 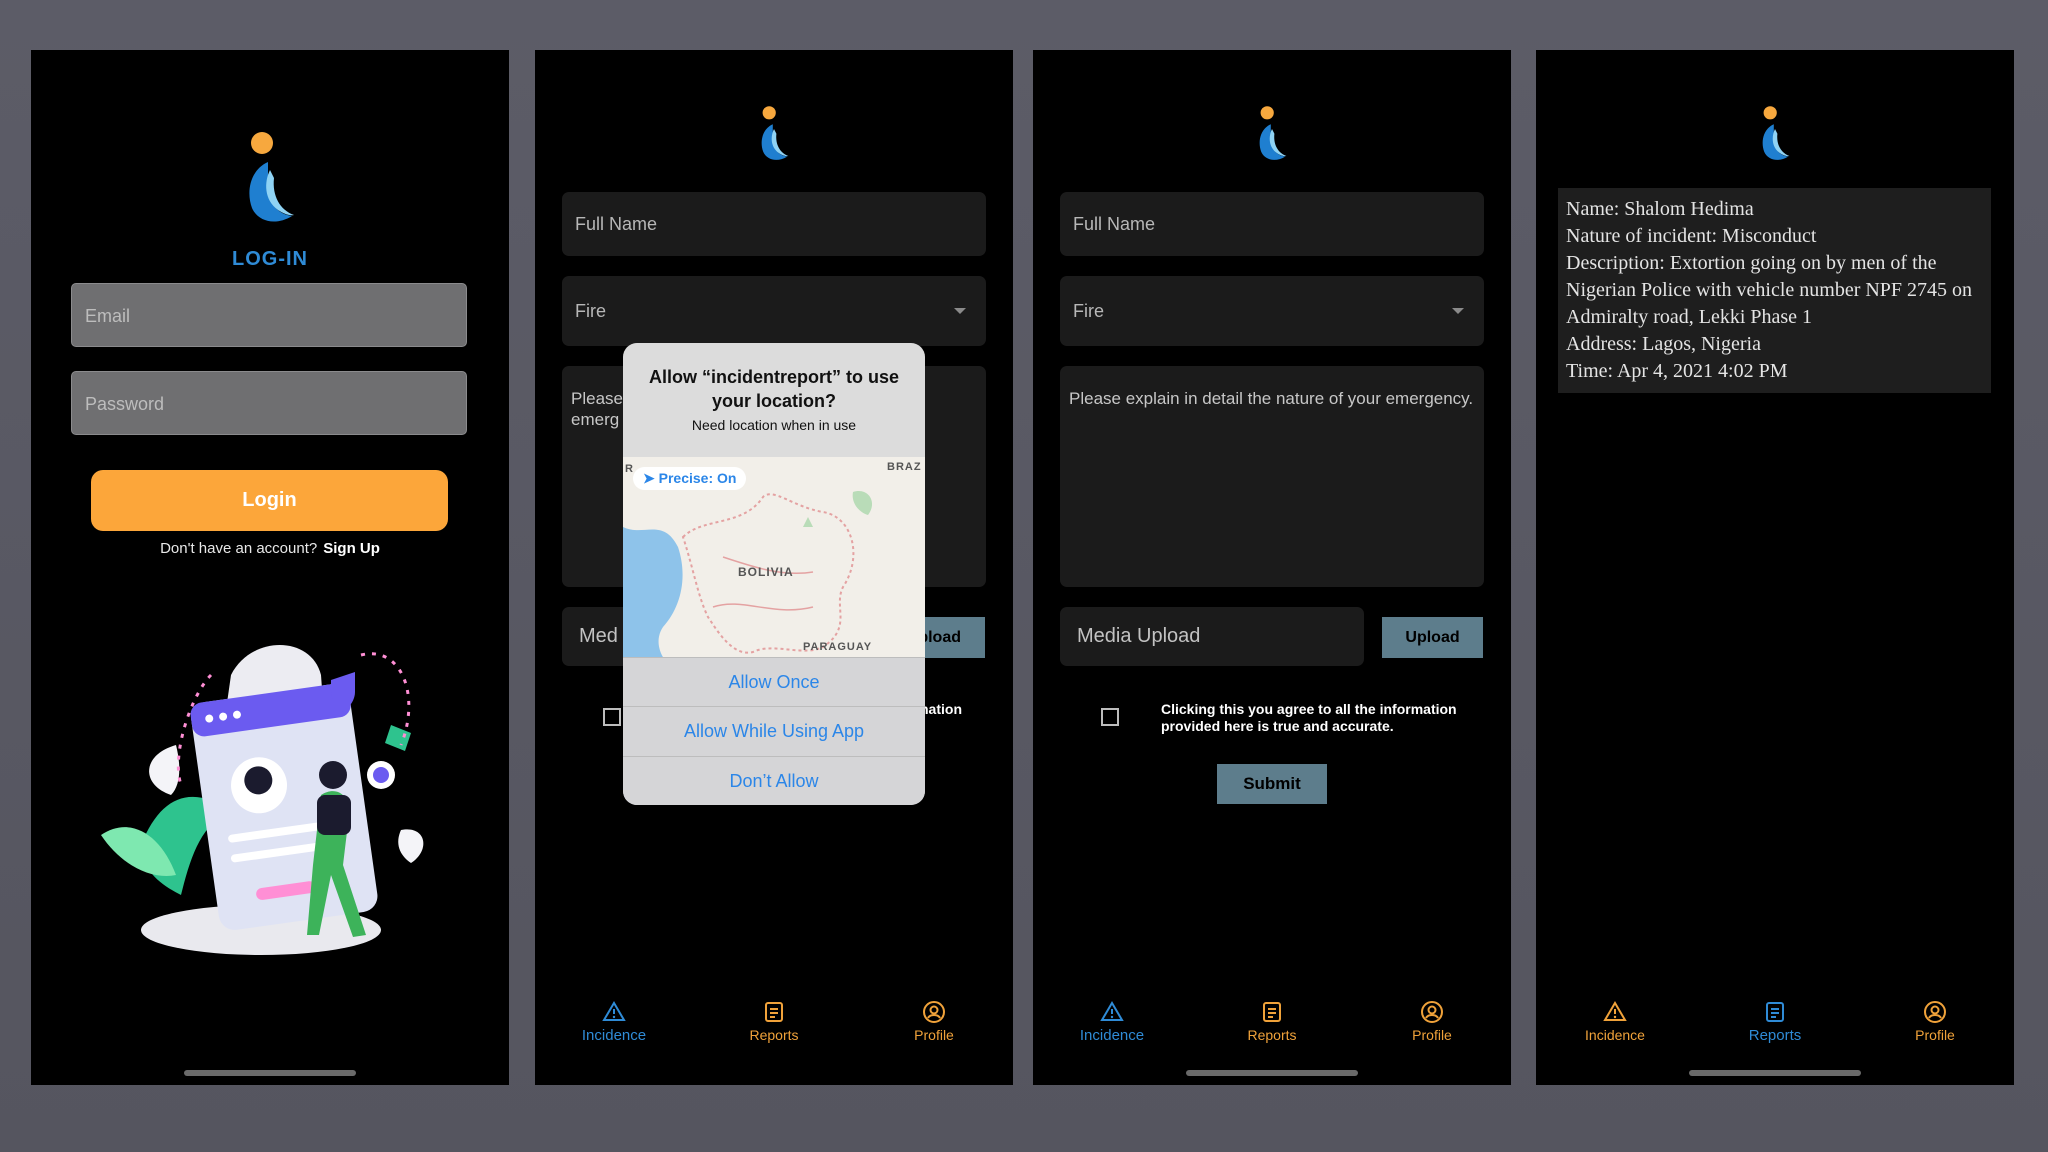 I want to click on alert-message: Need location when in use, so click(x=774, y=425).